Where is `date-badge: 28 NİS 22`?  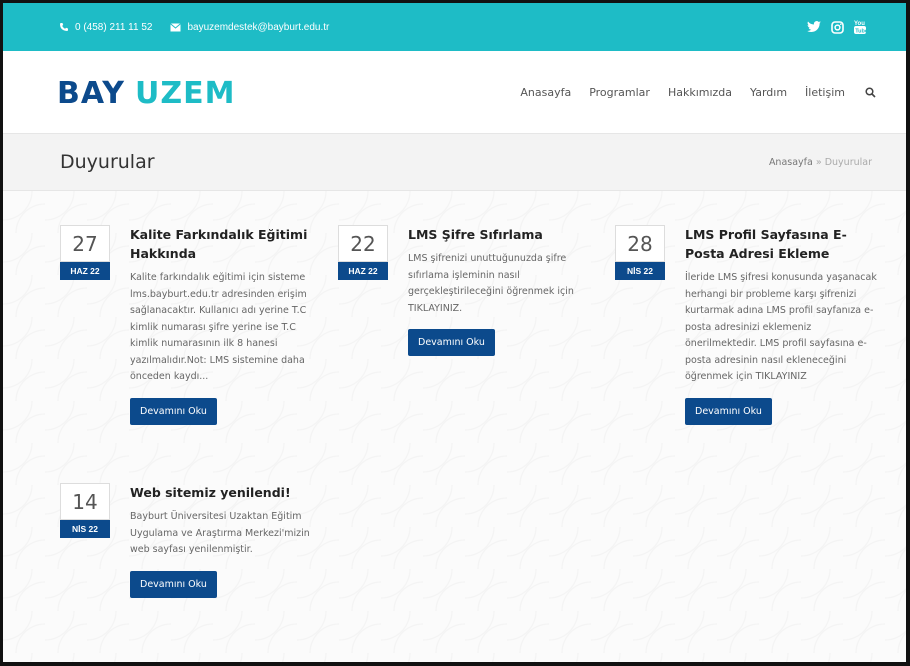
date-badge: 28 NİS 22 is located at coordinates (640, 252).